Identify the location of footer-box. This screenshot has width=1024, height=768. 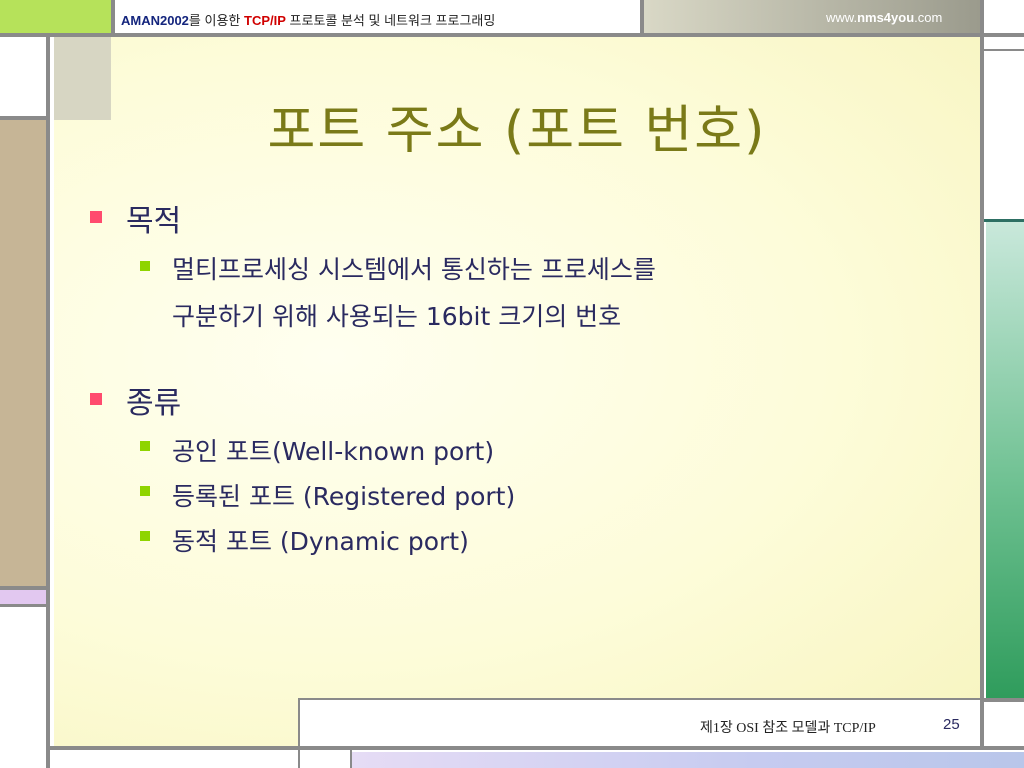
(639, 722).